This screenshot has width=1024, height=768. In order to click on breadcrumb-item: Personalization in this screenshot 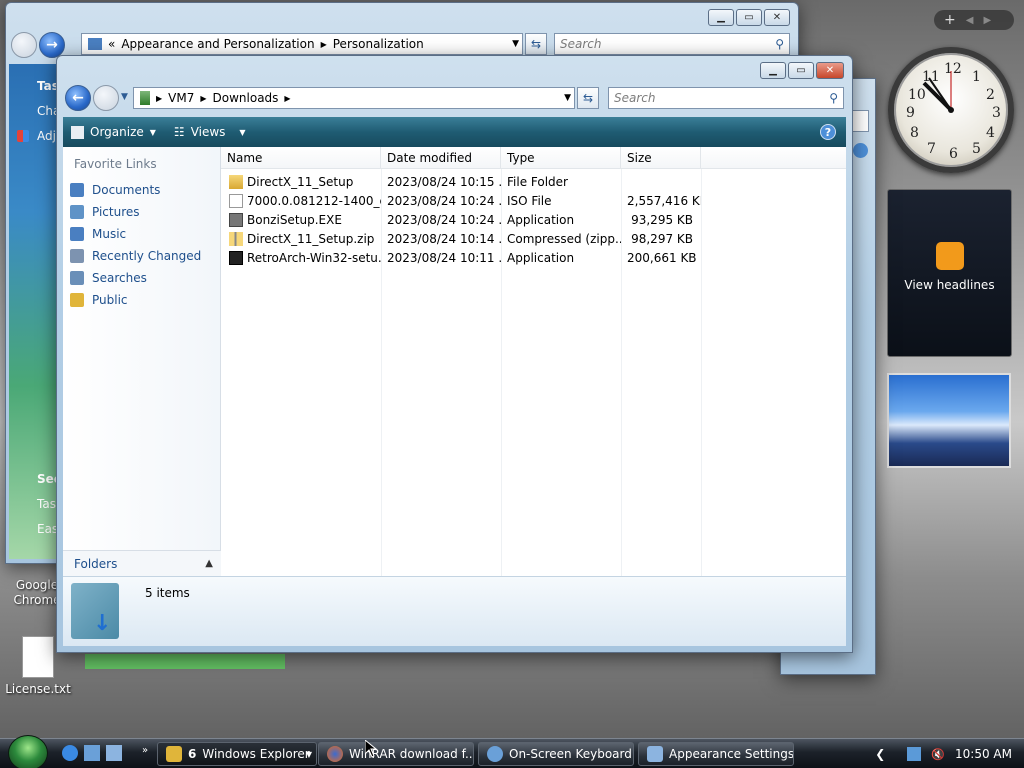, I will do `click(378, 44)`.